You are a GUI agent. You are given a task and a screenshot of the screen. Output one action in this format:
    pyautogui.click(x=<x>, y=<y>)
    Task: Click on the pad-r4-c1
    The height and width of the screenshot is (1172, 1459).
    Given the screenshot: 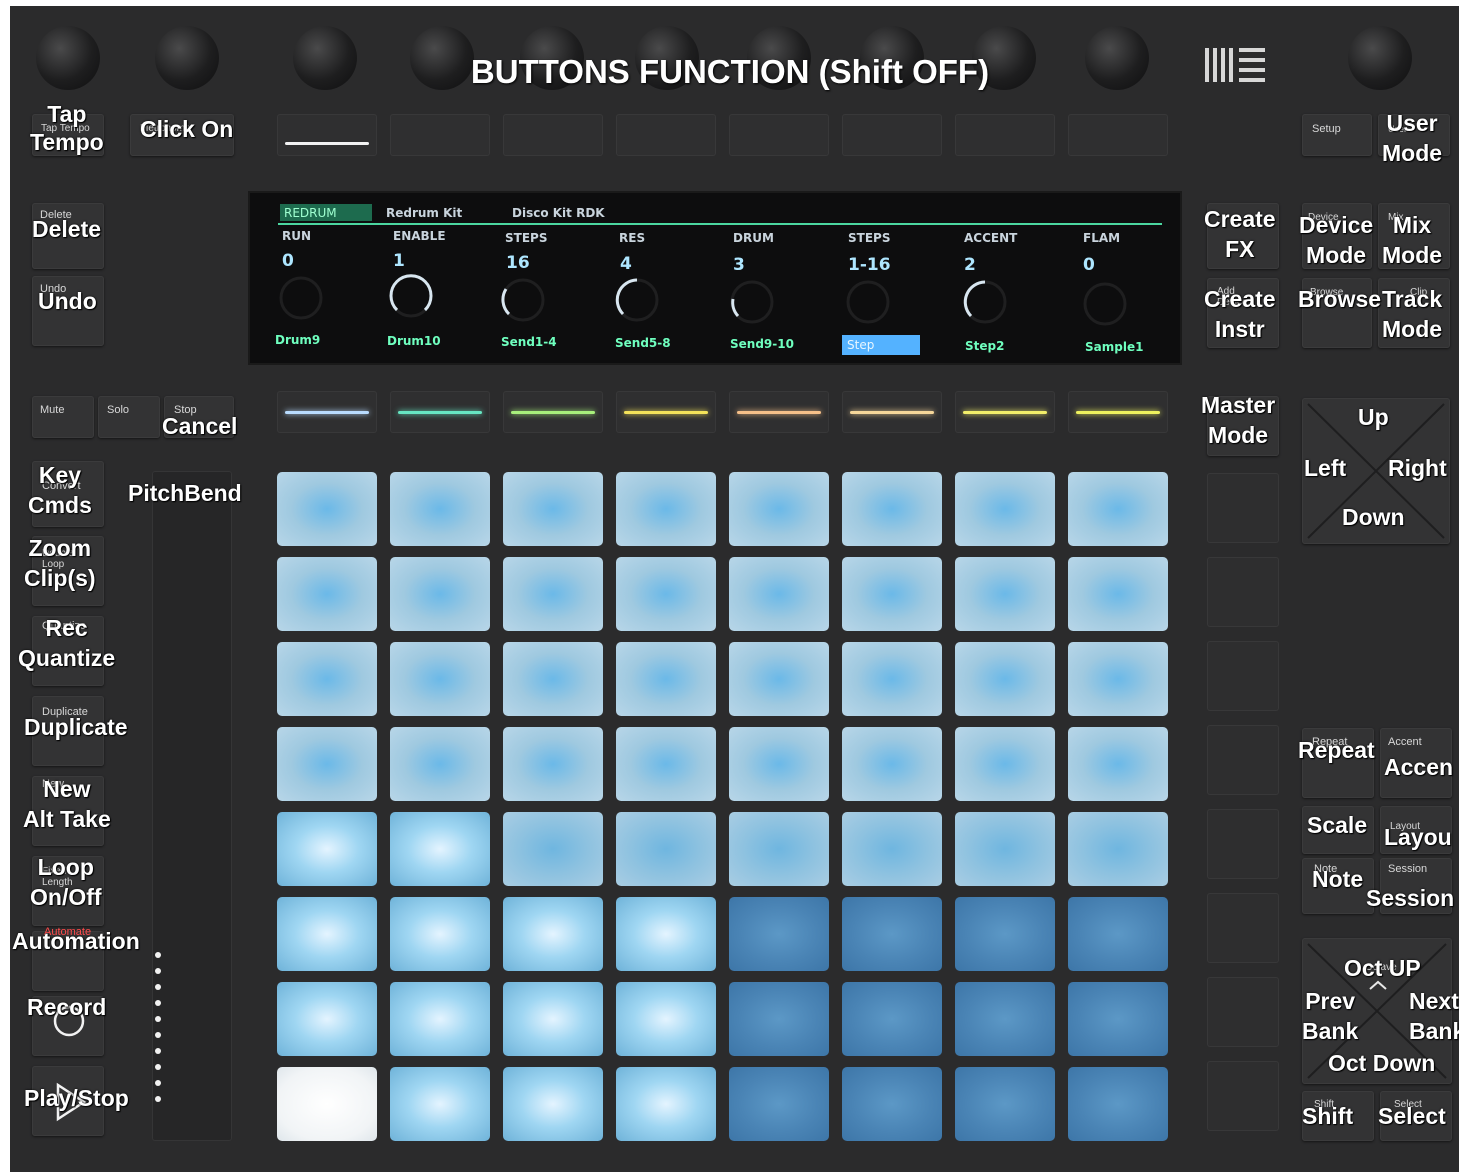 What is the action you would take?
    pyautogui.click(x=327, y=764)
    